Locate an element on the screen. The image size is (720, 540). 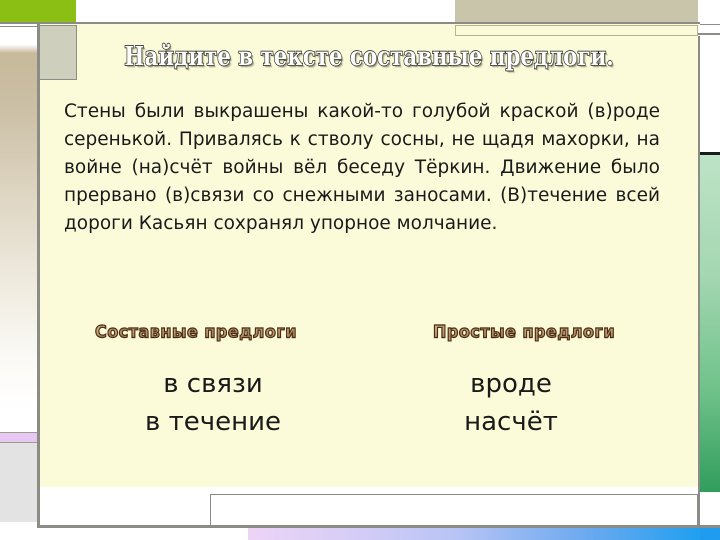
heading-simple-prepositions: Простые предлоги is located at coordinates (524, 331).